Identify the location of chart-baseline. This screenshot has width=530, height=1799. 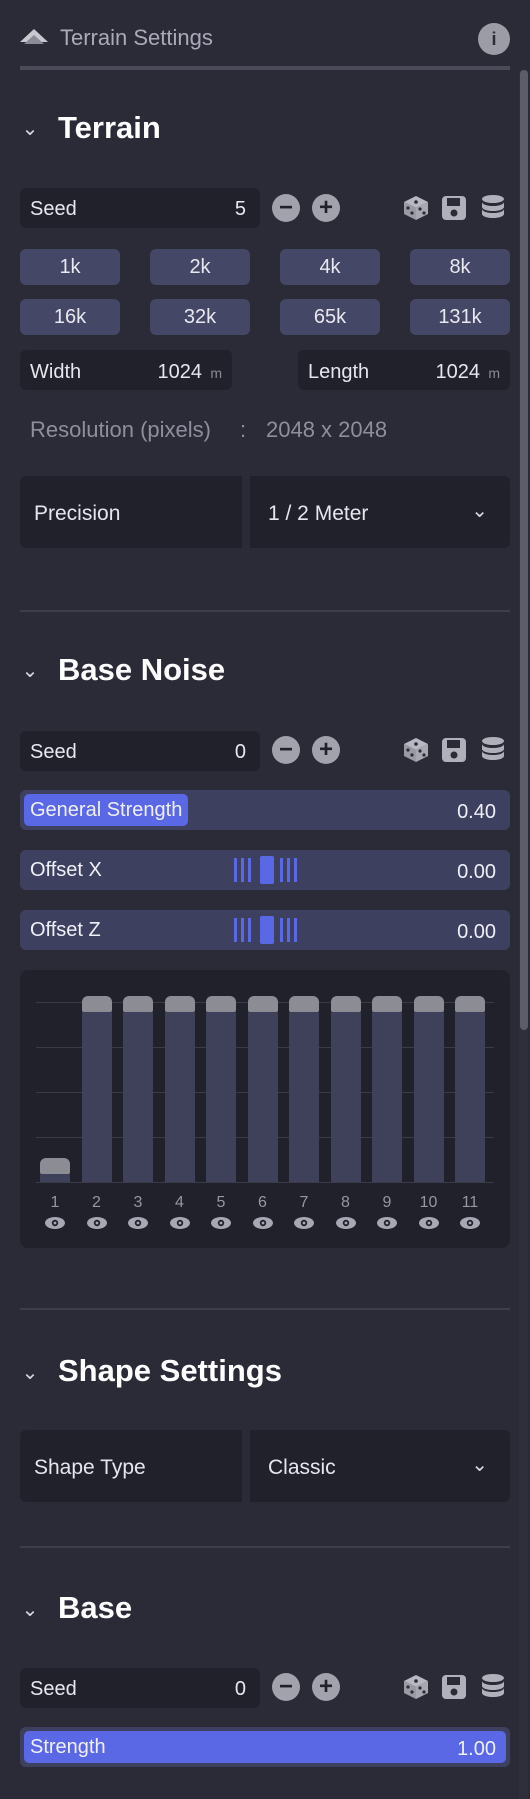
(265, 1182).